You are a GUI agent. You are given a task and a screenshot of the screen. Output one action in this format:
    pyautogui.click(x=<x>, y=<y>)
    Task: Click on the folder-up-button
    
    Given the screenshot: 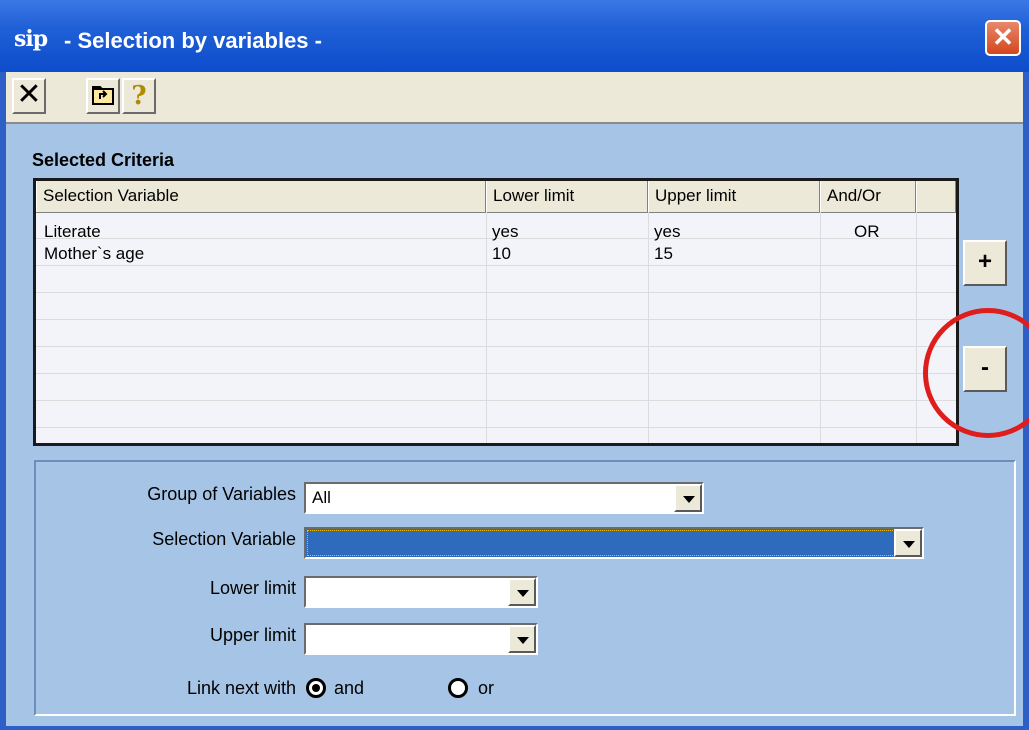 What is the action you would take?
    pyautogui.click(x=103, y=96)
    